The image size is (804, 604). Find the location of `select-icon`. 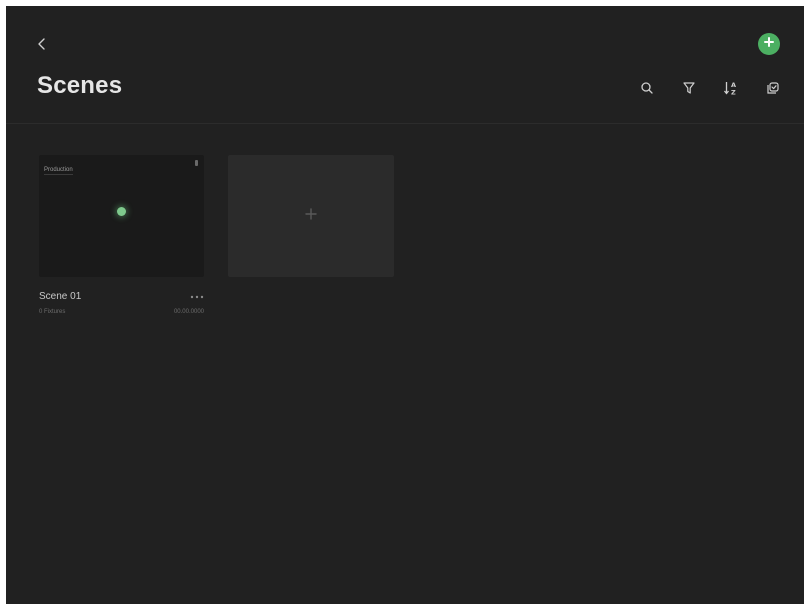

select-icon is located at coordinates (773, 90).